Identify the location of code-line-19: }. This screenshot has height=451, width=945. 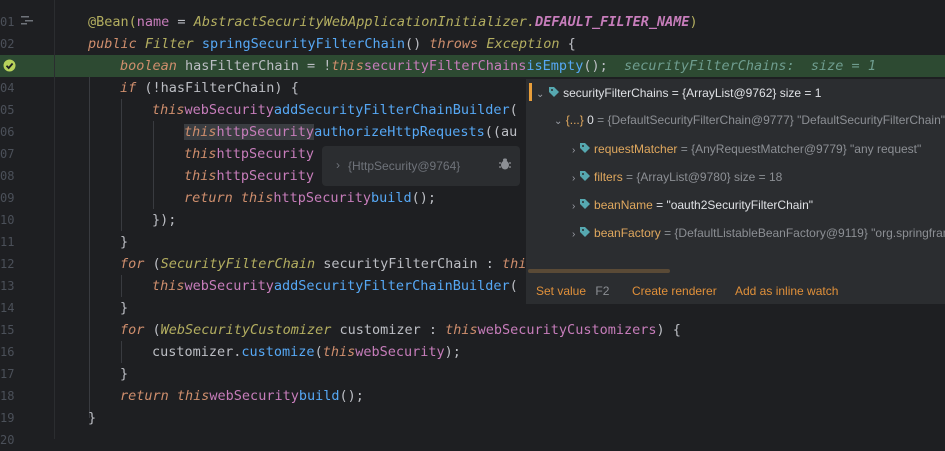
(92, 418).